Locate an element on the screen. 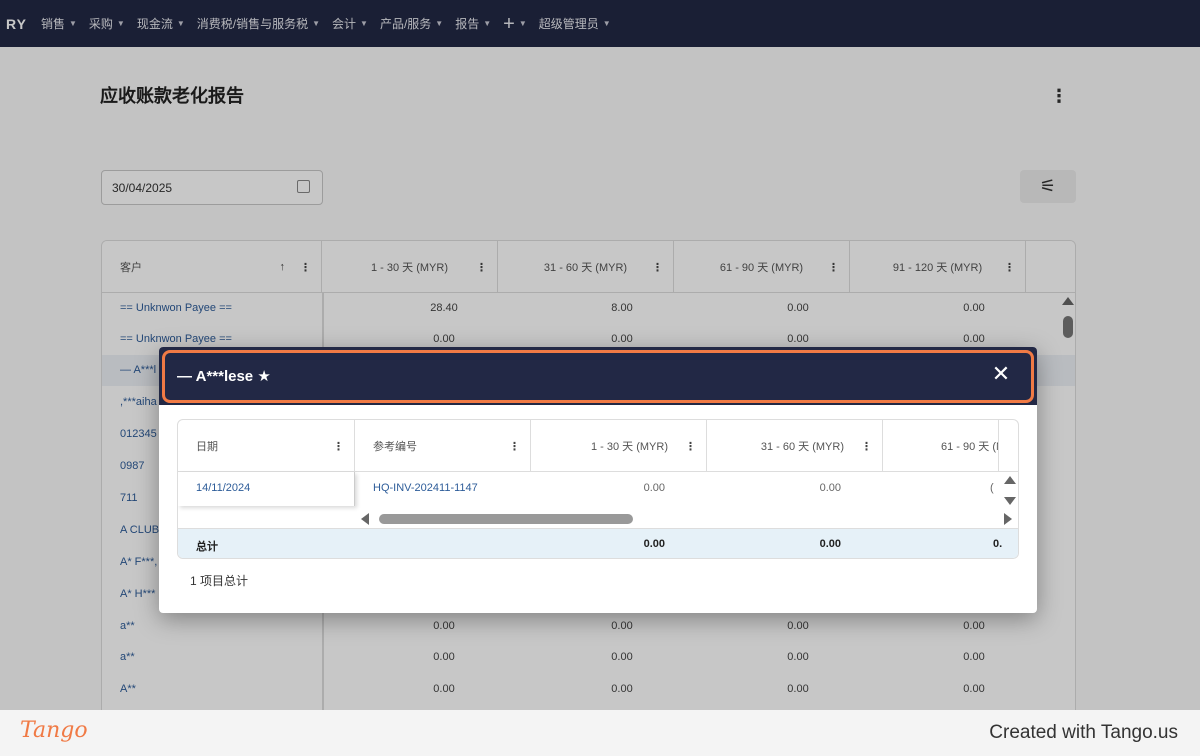 This screenshot has height=756, width=1200. total-label: 总计 is located at coordinates (207, 547).